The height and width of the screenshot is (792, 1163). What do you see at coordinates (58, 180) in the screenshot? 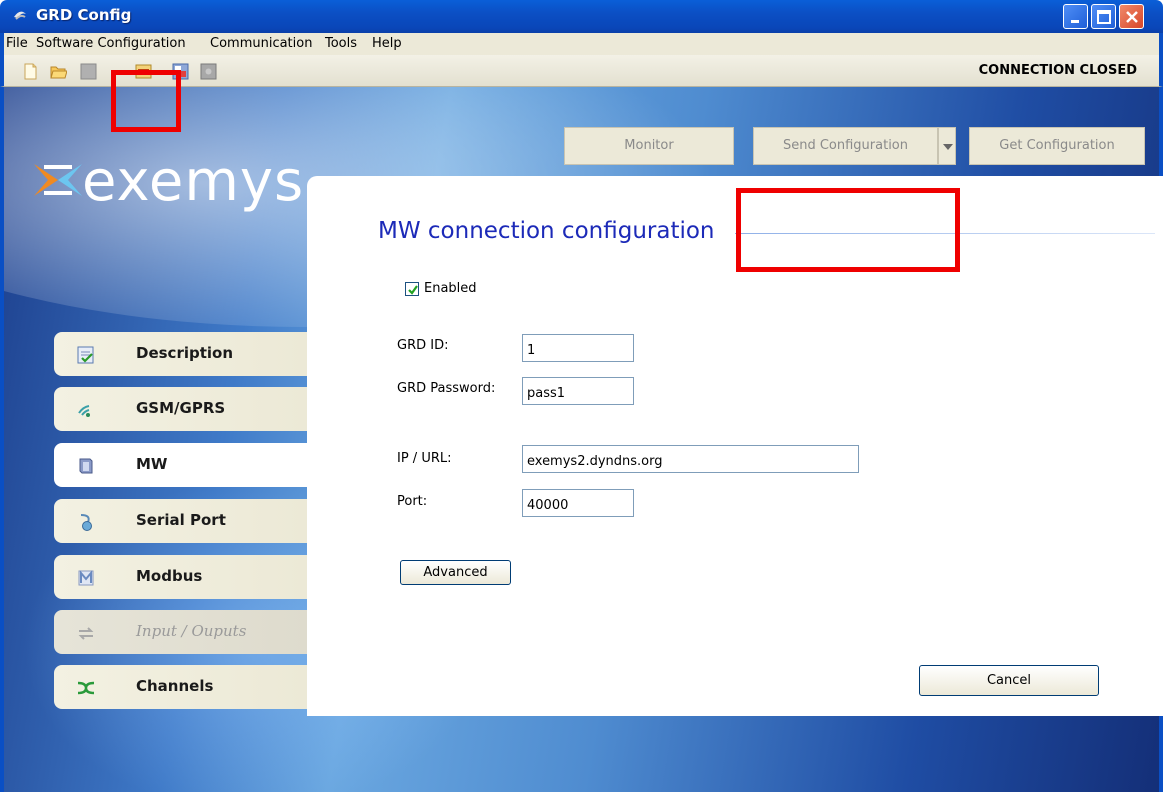
I see `exemys-logo-icon` at bounding box center [58, 180].